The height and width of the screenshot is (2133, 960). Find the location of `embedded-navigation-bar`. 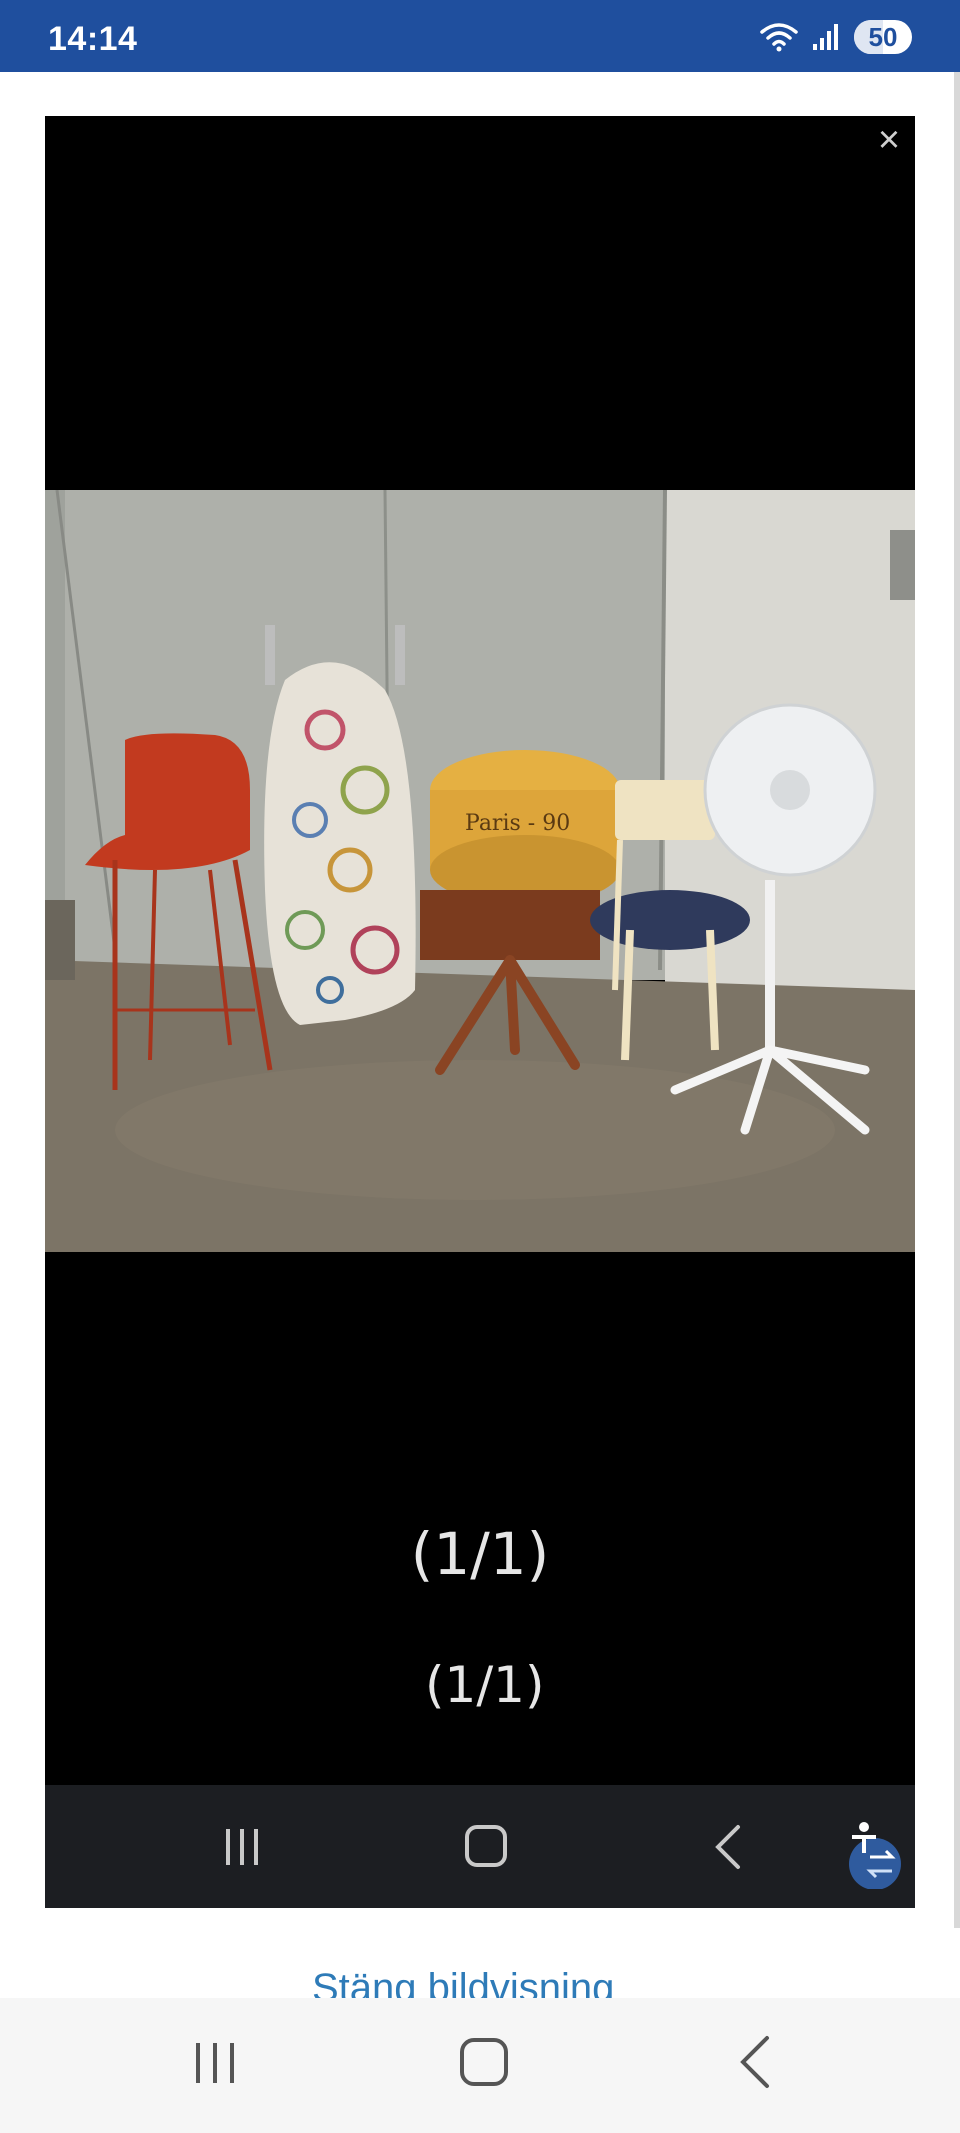

embedded-navigation-bar is located at coordinates (480, 1846).